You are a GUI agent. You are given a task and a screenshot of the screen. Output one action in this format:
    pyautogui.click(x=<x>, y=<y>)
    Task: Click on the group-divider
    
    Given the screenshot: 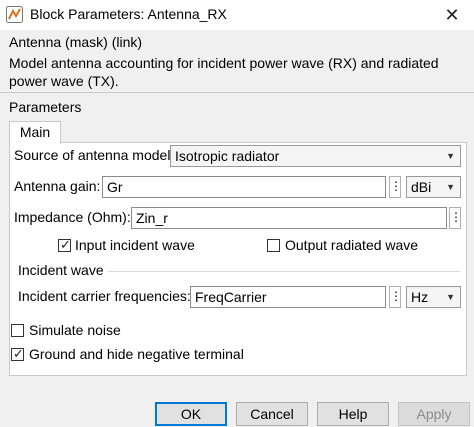 What is the action you would take?
    pyautogui.click(x=284, y=271)
    